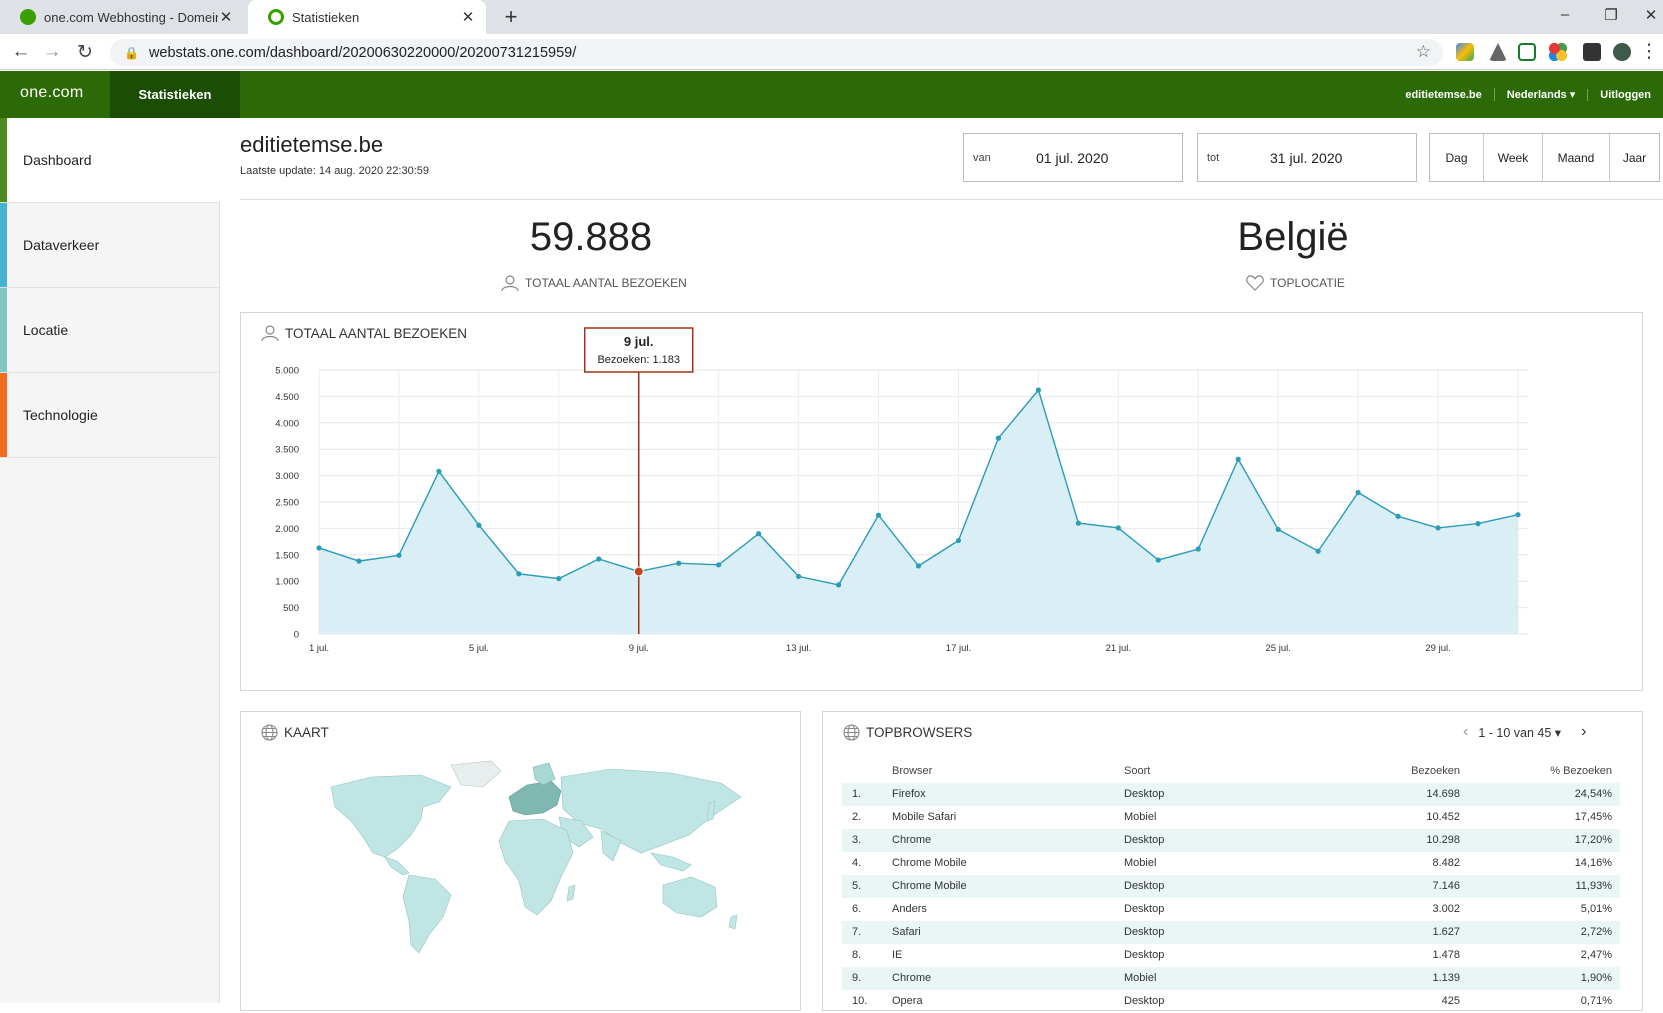 This screenshot has height=1013, width=1663. What do you see at coordinates (391, 816) in the screenshot?
I see `map-region-north-america` at bounding box center [391, 816].